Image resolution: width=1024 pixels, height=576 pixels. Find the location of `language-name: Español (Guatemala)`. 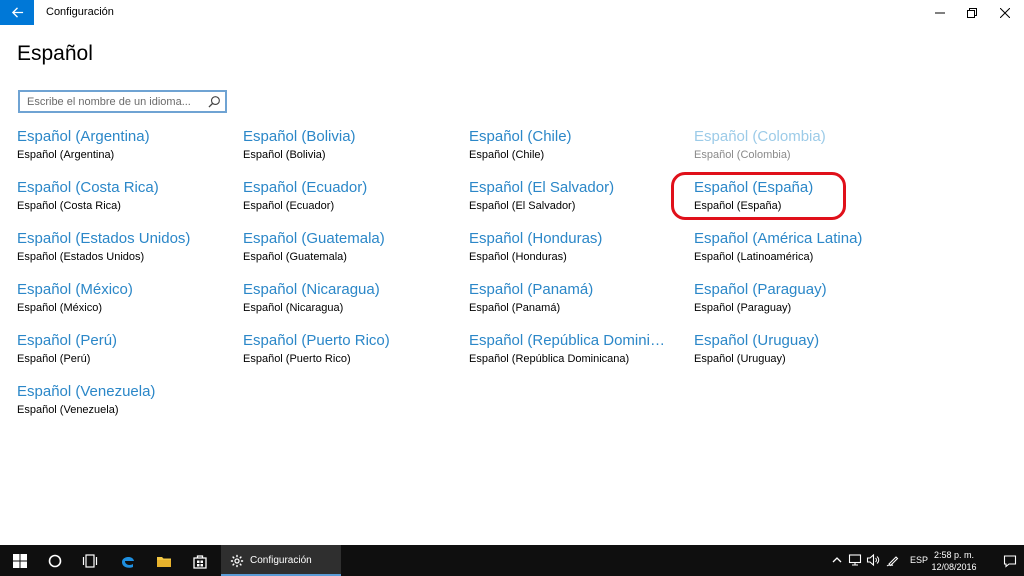

language-name: Español (Guatemala) is located at coordinates (314, 238).